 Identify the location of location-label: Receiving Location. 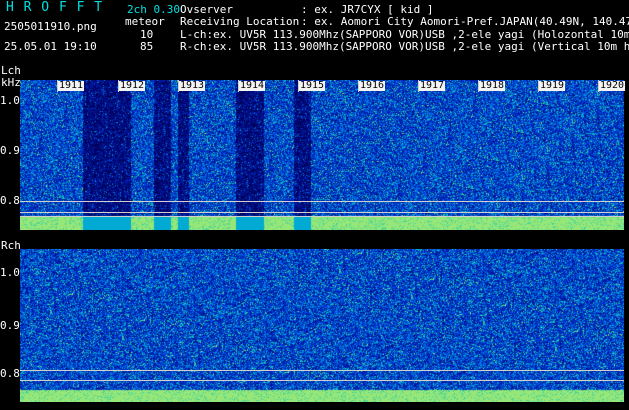
(240, 21).